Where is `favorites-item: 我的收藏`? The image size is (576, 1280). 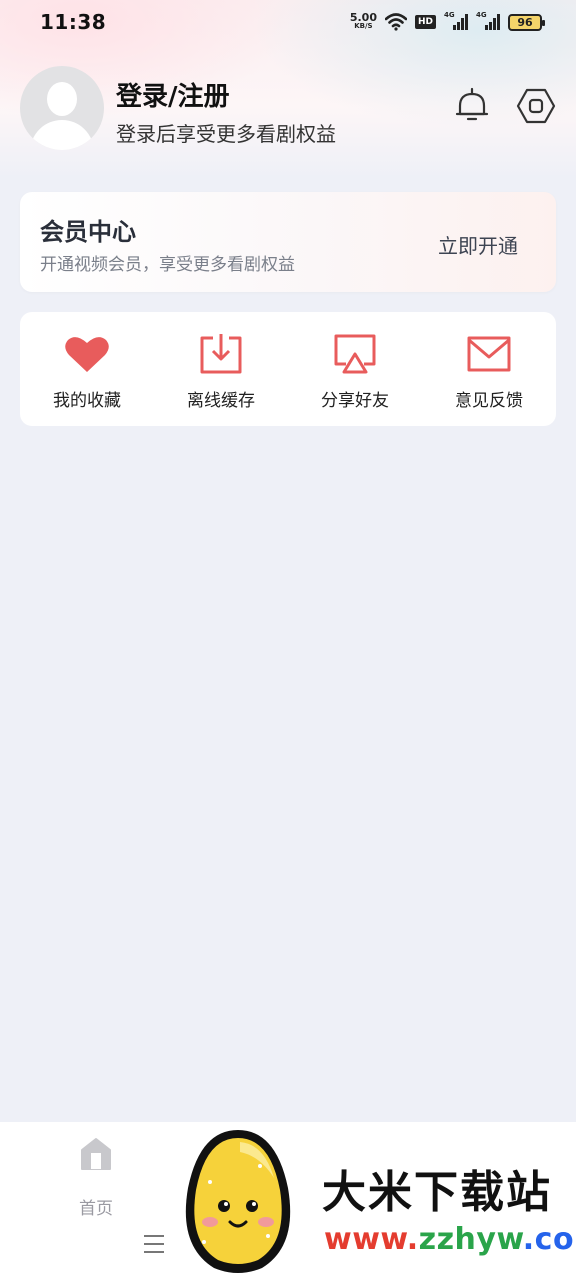
favorites-item: 我的收藏 is located at coordinates (87, 369).